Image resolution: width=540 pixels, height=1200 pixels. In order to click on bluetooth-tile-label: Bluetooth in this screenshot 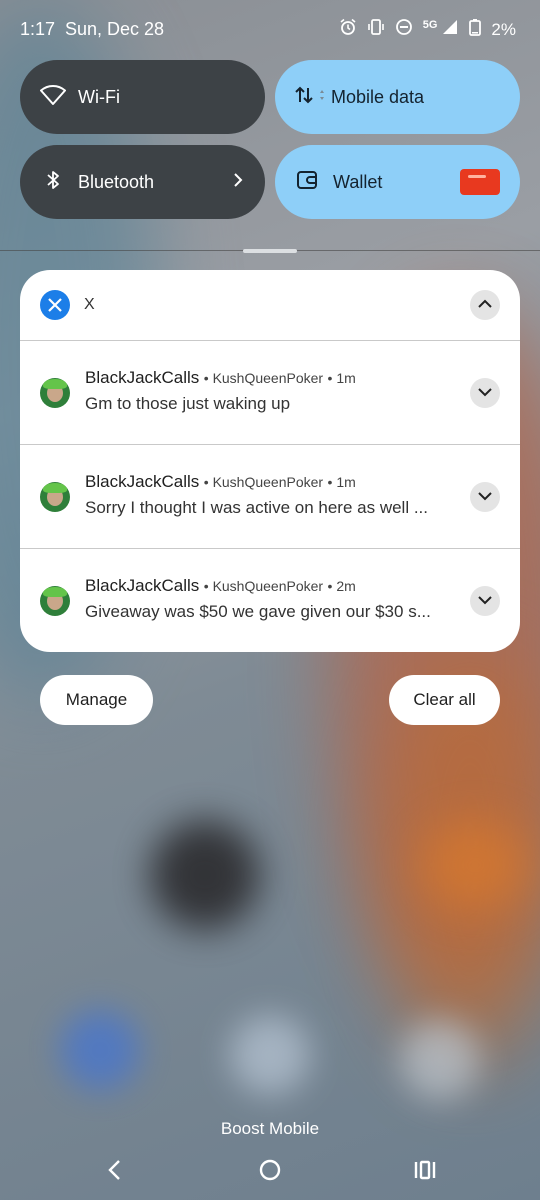, I will do `click(116, 181)`.